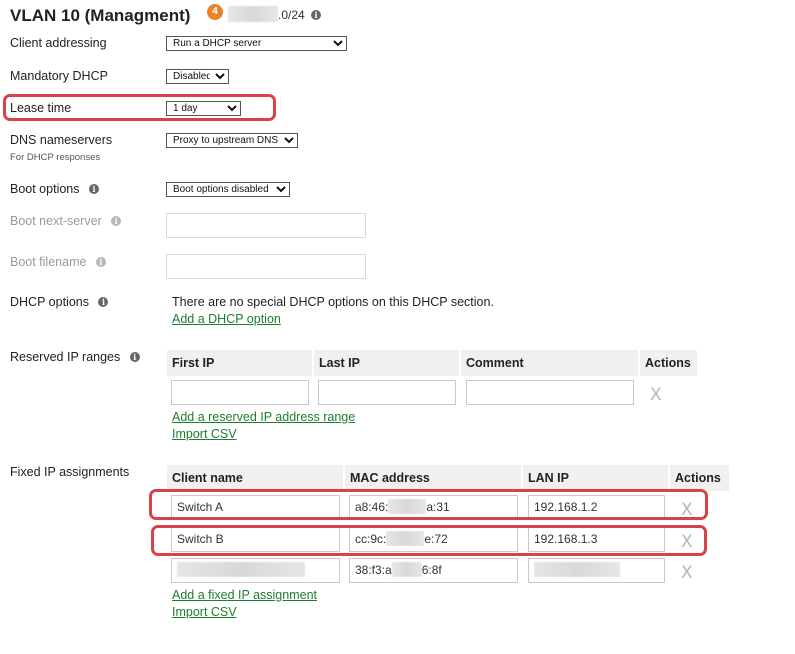 The height and width of the screenshot is (654, 795). What do you see at coordinates (577, 569) in the screenshot?
I see `redacted-lan-ip` at bounding box center [577, 569].